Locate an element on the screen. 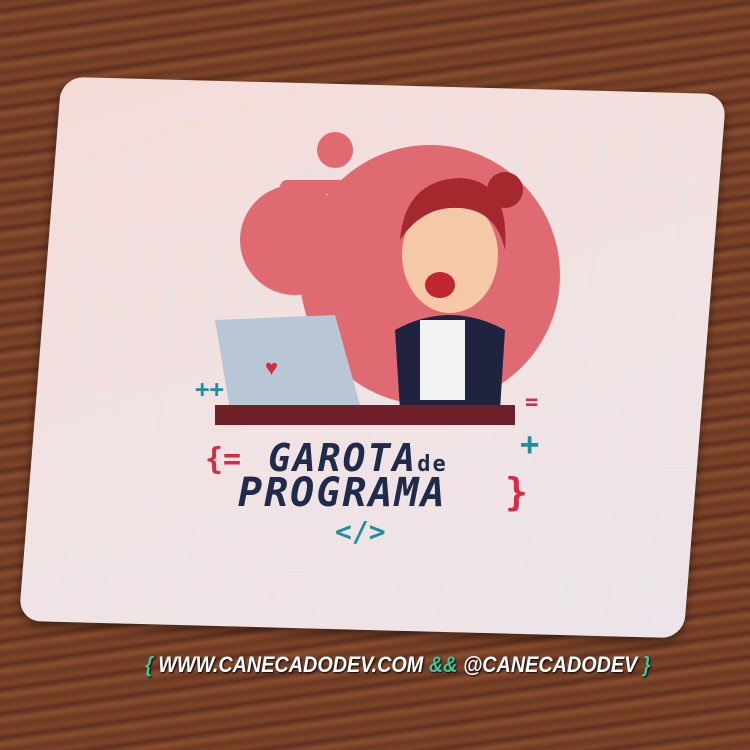 The image size is (750, 750). handle-text: @CANECADODEV is located at coordinates (550, 664).